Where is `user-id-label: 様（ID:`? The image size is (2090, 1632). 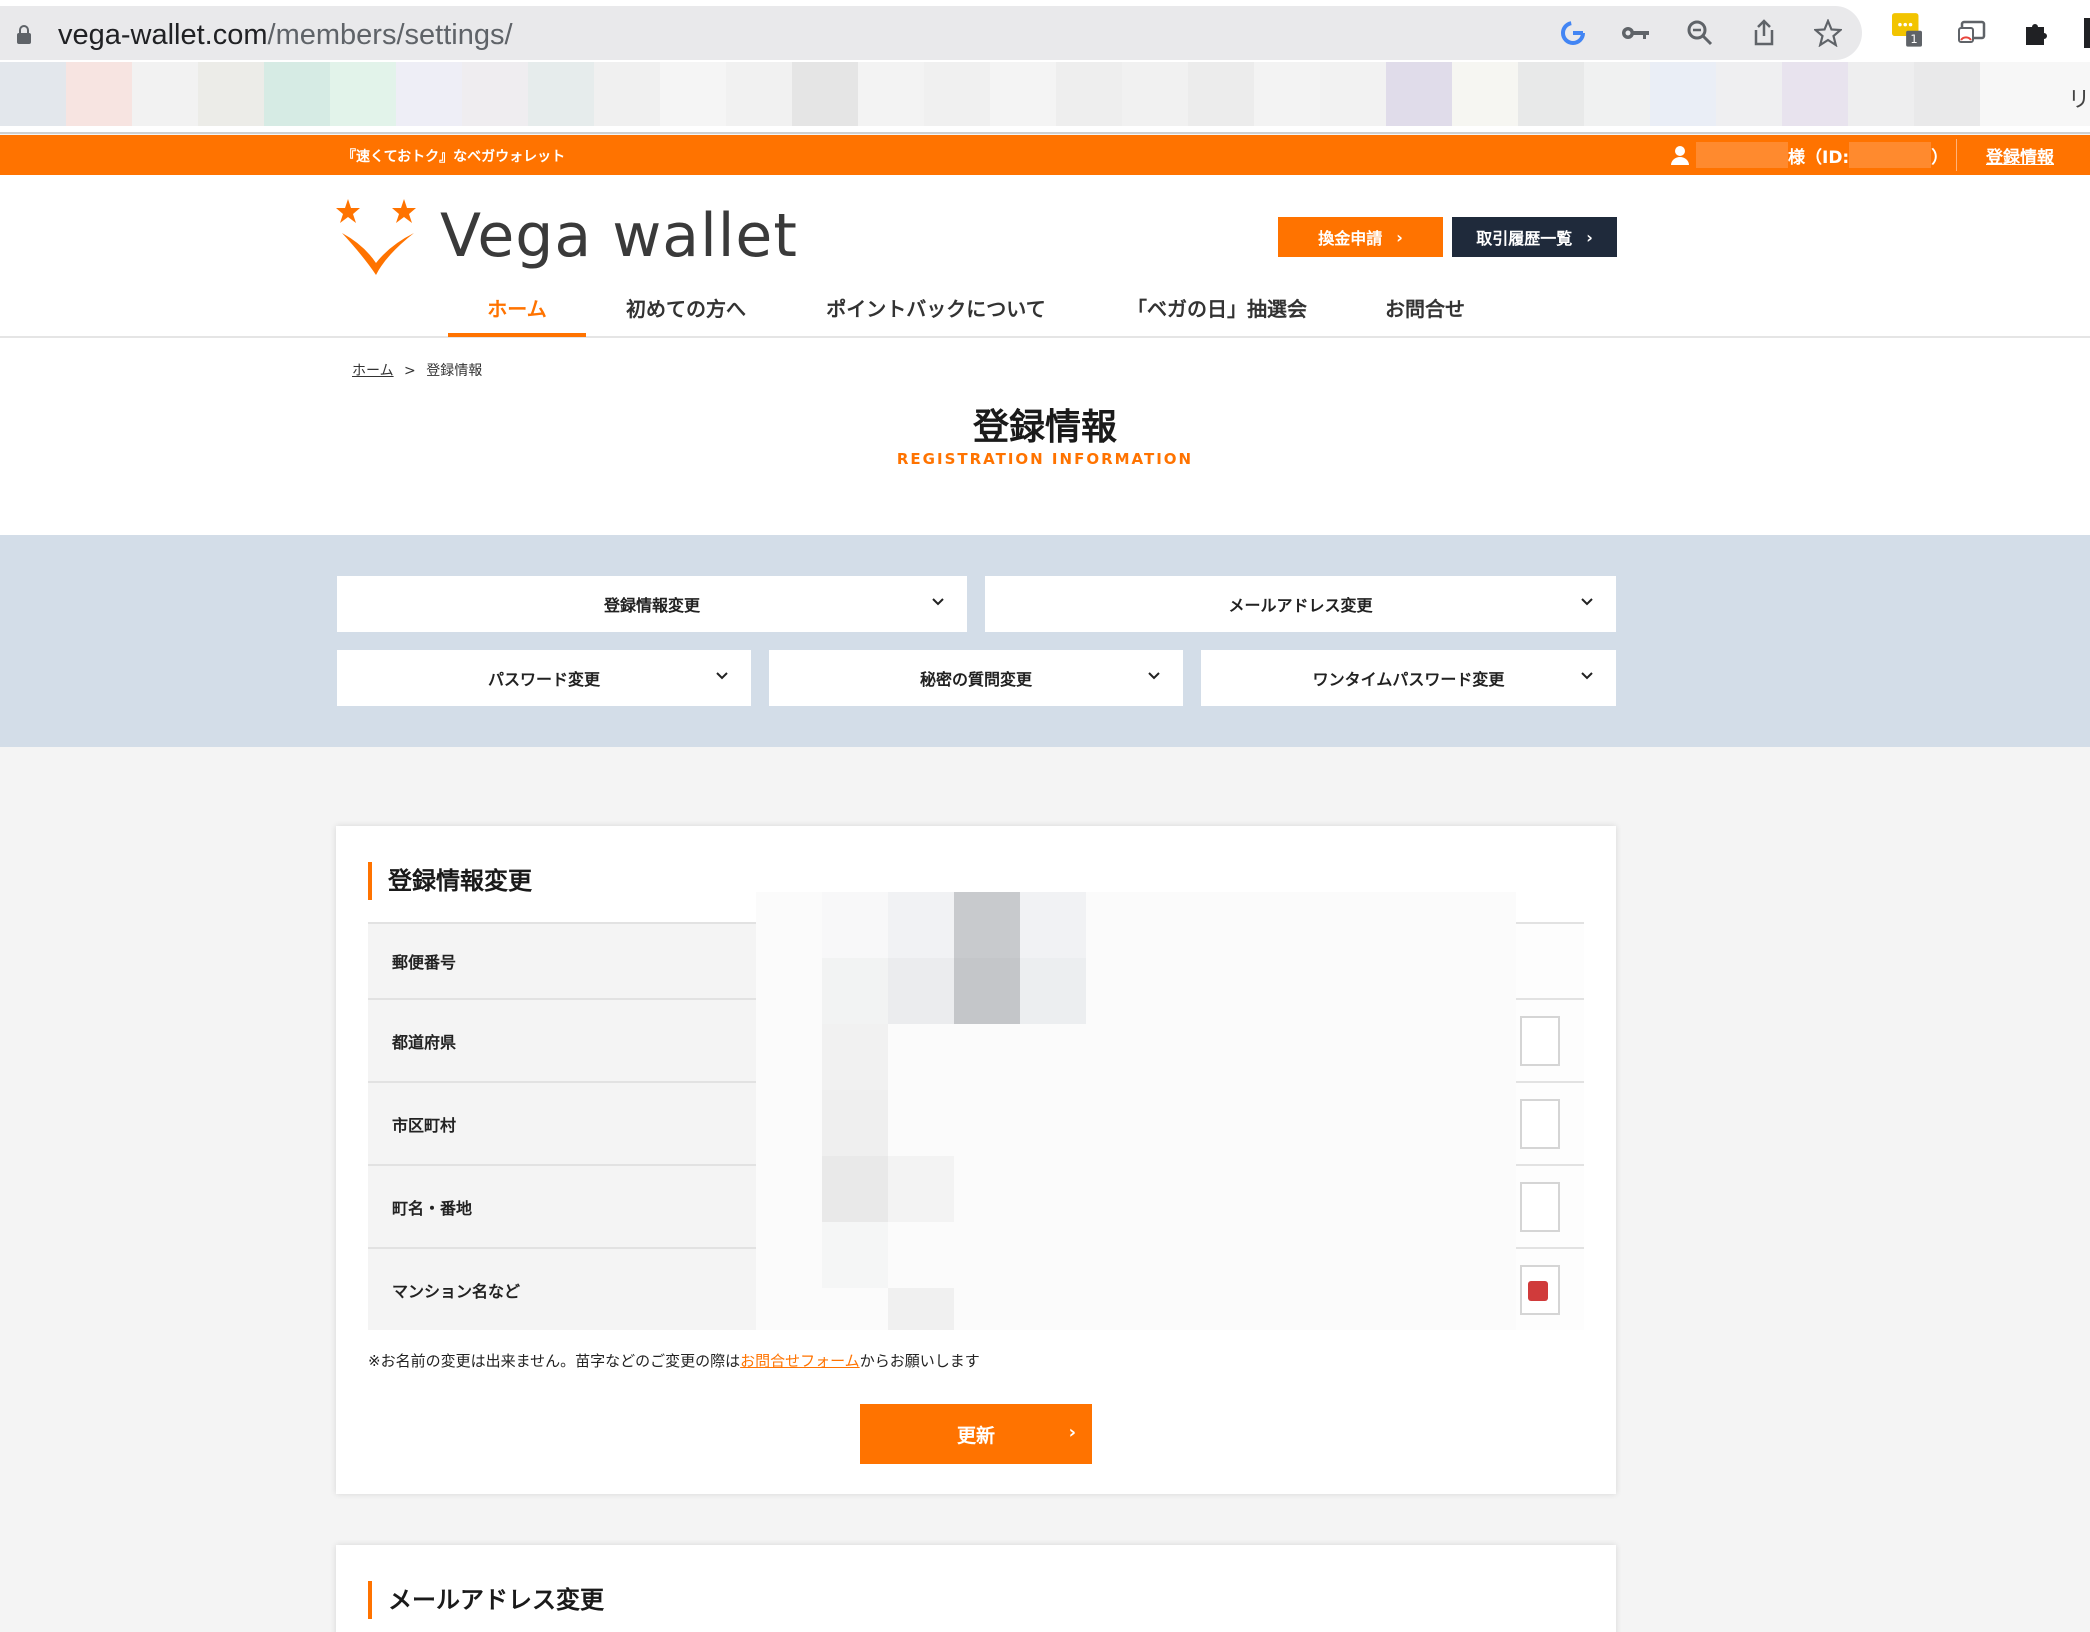 user-id-label: 様（ID: is located at coordinates (1819, 157).